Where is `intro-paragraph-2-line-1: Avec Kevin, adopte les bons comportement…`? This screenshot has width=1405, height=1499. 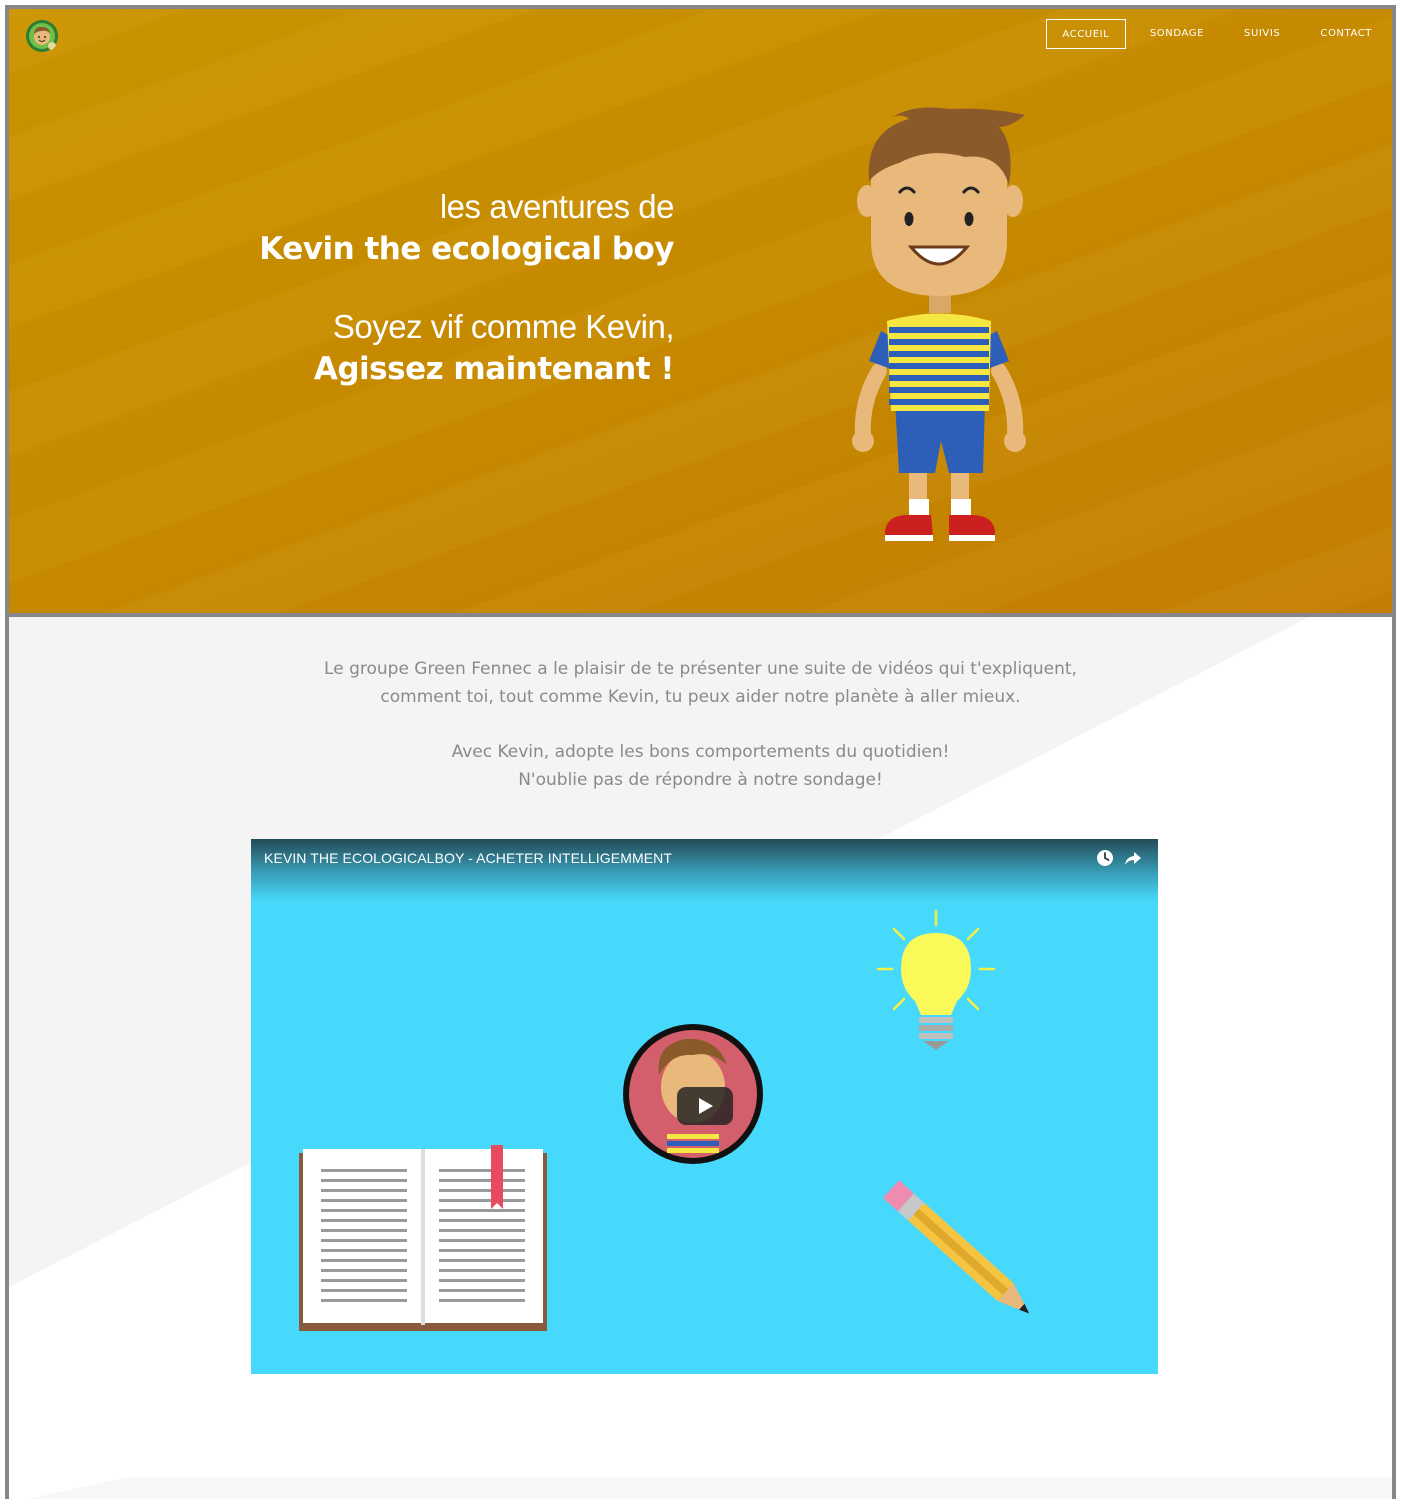 intro-paragraph-2-line-1: Avec Kevin, adopte les bons comportement… is located at coordinates (700, 752).